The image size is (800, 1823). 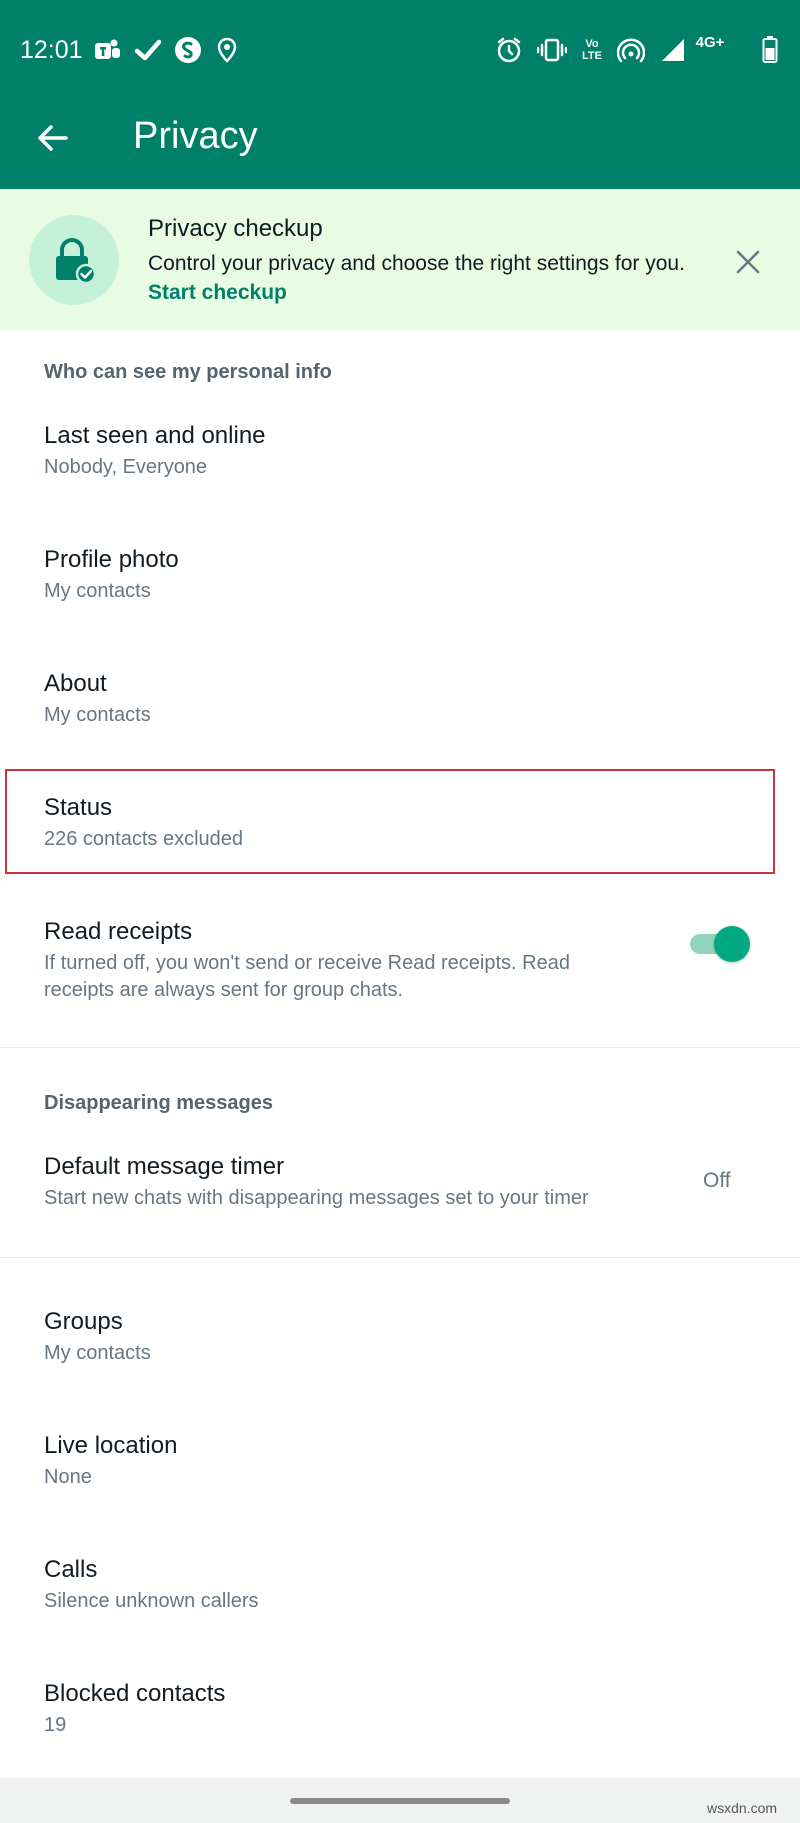 What do you see at coordinates (126, 467) in the screenshot?
I see `setting-value: Nobody, Everyone` at bounding box center [126, 467].